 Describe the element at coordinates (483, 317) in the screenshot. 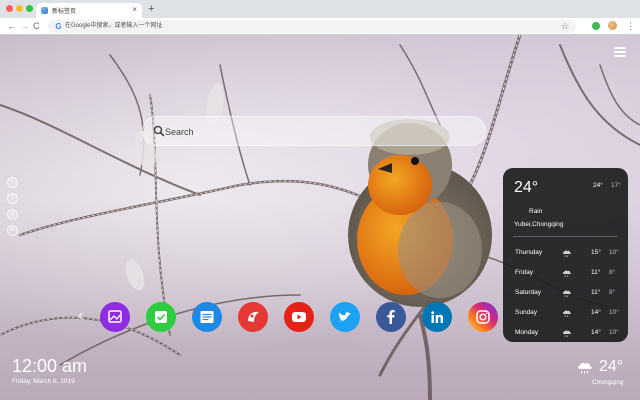

I see `instagram-app-icon` at that location.